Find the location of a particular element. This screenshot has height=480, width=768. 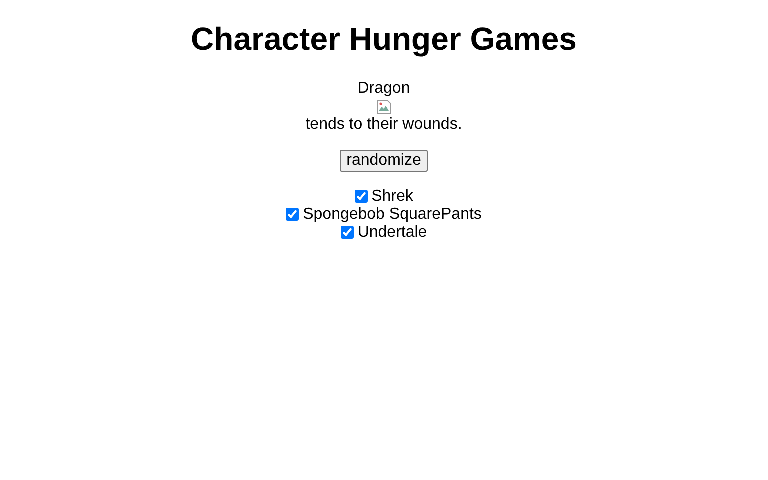

character-name: Dragon is located at coordinates (384, 89).